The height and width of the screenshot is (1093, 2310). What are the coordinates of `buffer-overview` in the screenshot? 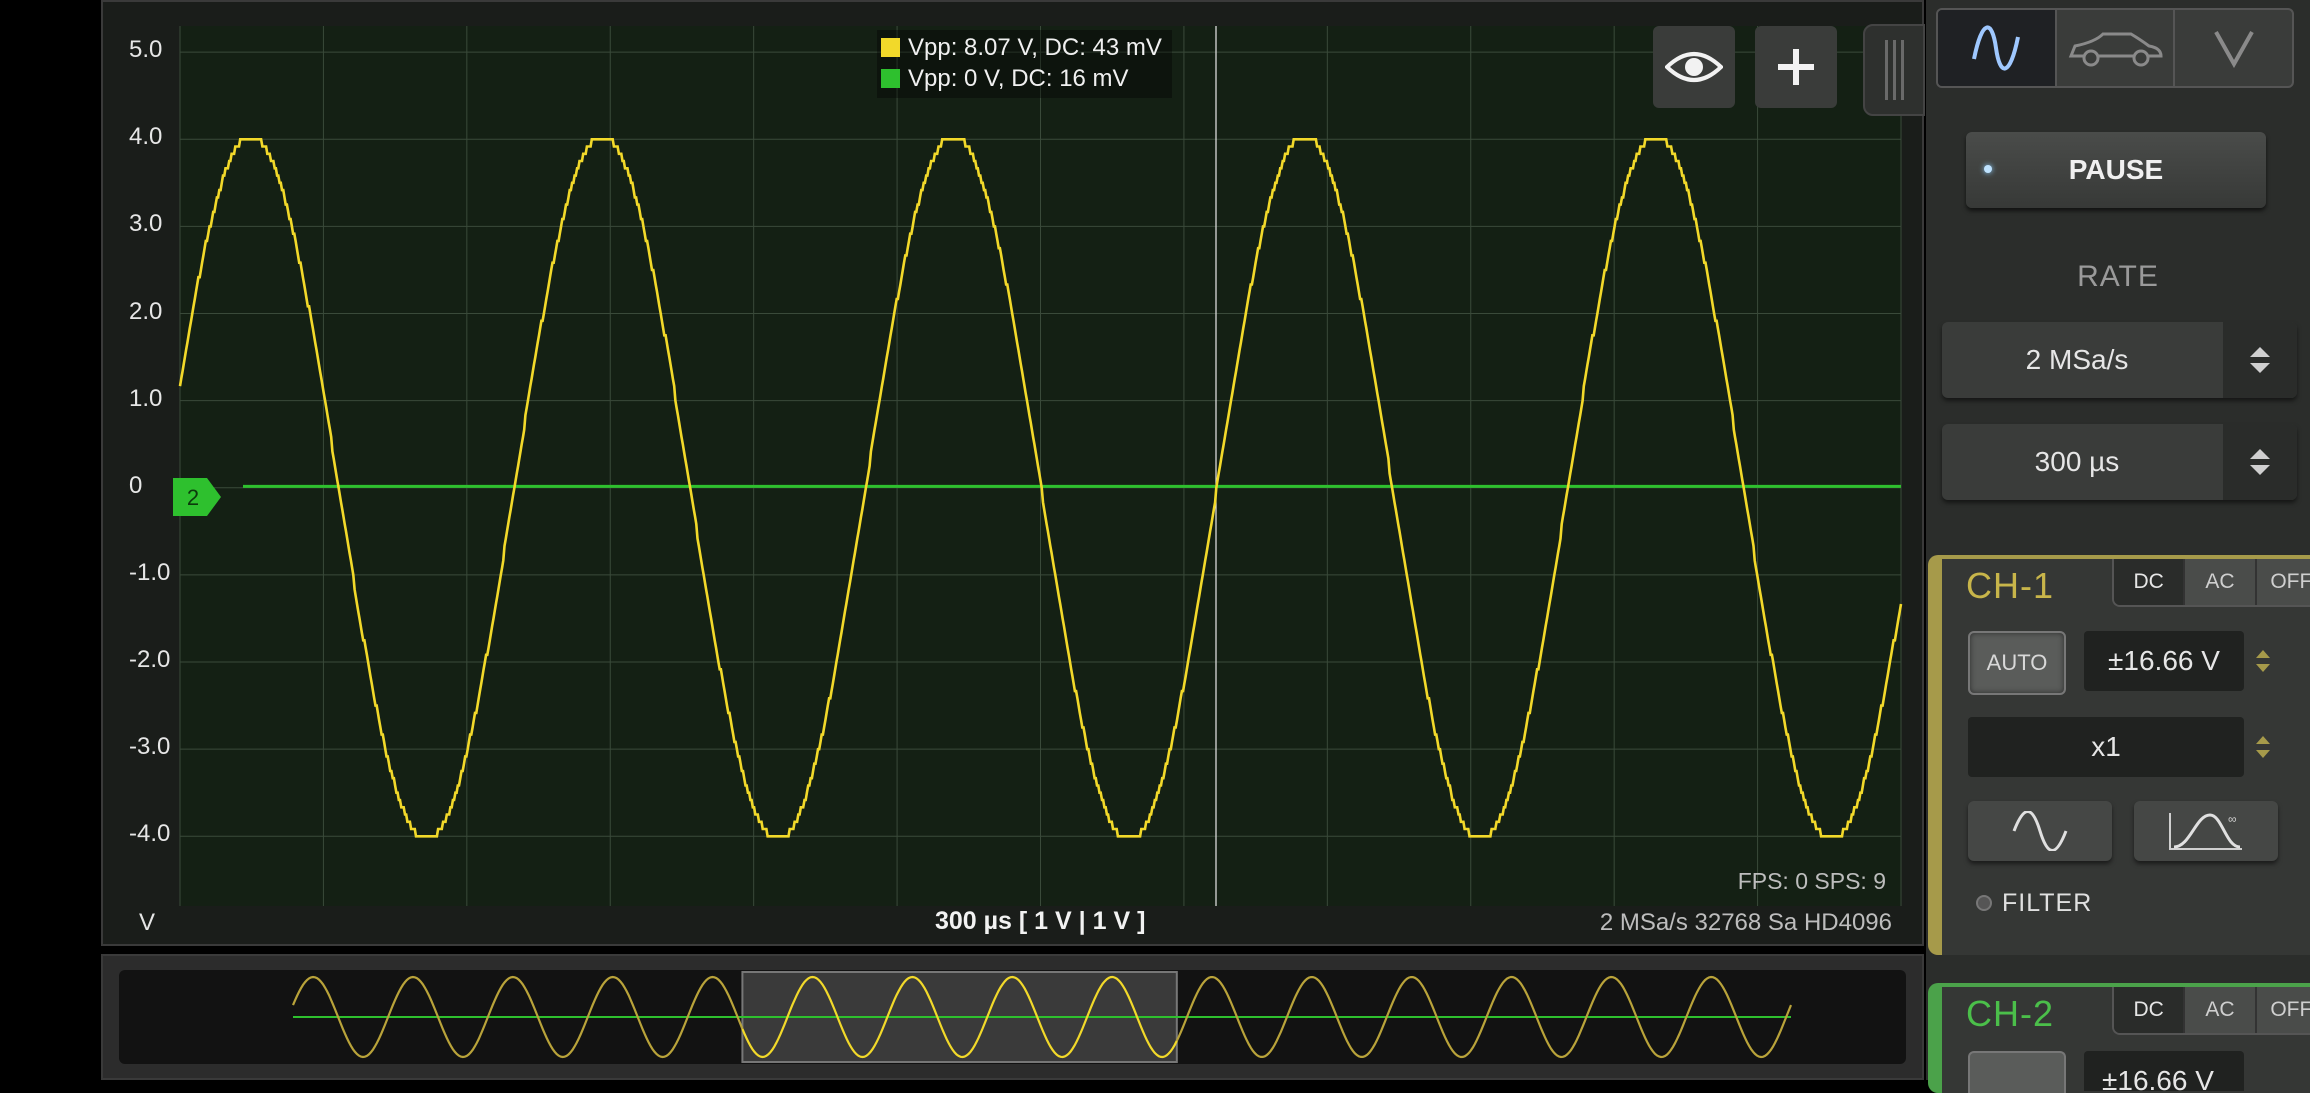 It's located at (1012, 1017).